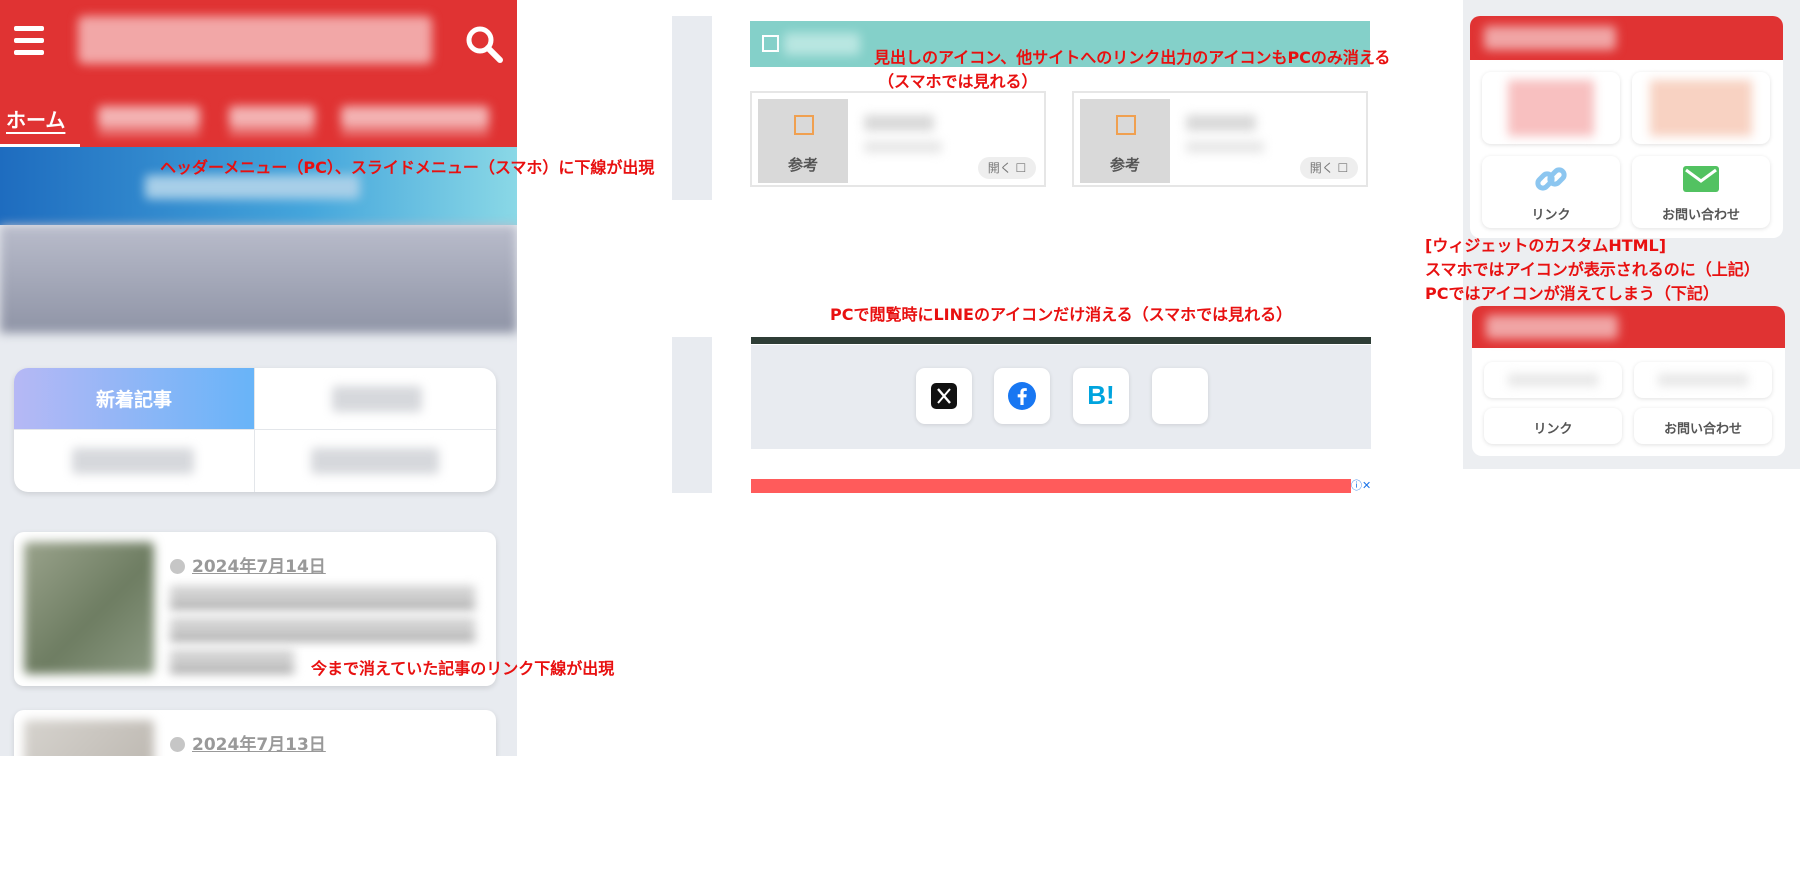  What do you see at coordinates (377, 399) in the screenshot?
I see `tab-popular` at bounding box center [377, 399].